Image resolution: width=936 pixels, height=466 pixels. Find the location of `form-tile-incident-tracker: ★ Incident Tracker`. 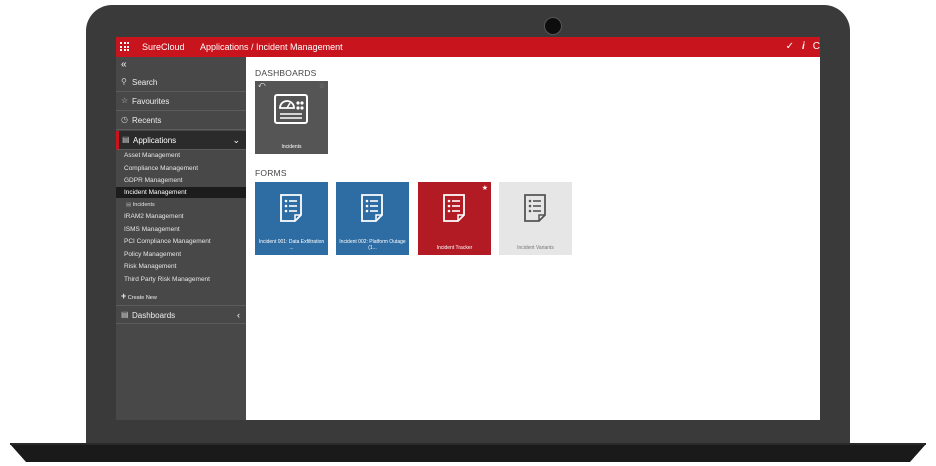

form-tile-incident-tracker: ★ Incident Tracker is located at coordinates (454, 218).